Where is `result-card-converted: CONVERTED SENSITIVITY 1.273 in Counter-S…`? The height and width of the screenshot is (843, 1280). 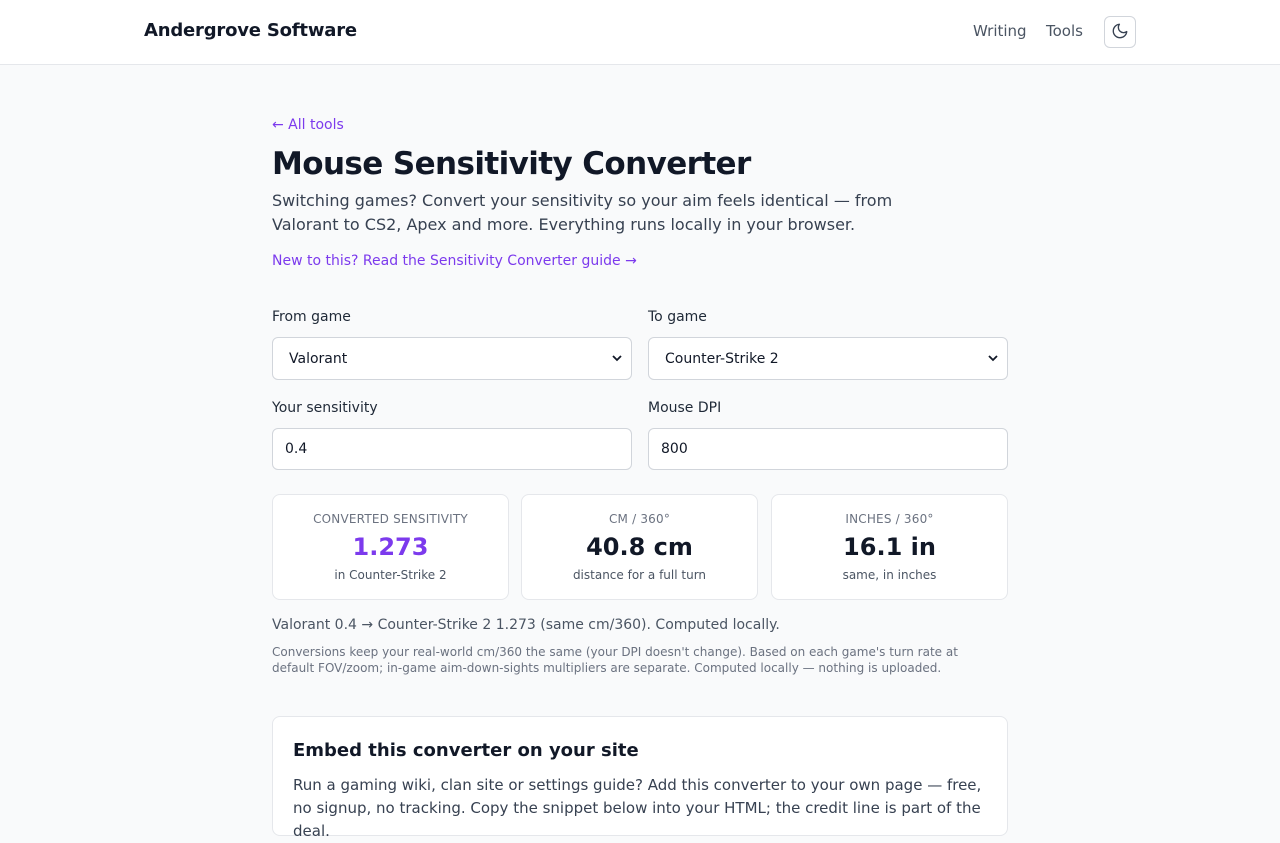 result-card-converted: CONVERTED SENSITIVITY 1.273 in Counter-S… is located at coordinates (390, 547).